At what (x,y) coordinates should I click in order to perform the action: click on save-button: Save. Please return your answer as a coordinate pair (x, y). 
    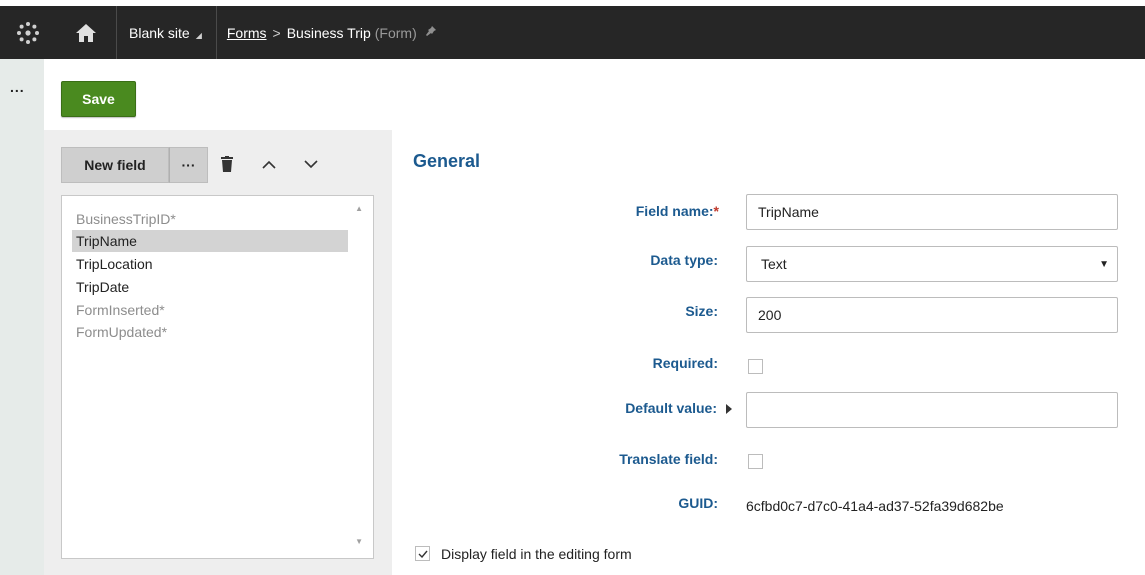
    Looking at the image, I should click on (98, 99).